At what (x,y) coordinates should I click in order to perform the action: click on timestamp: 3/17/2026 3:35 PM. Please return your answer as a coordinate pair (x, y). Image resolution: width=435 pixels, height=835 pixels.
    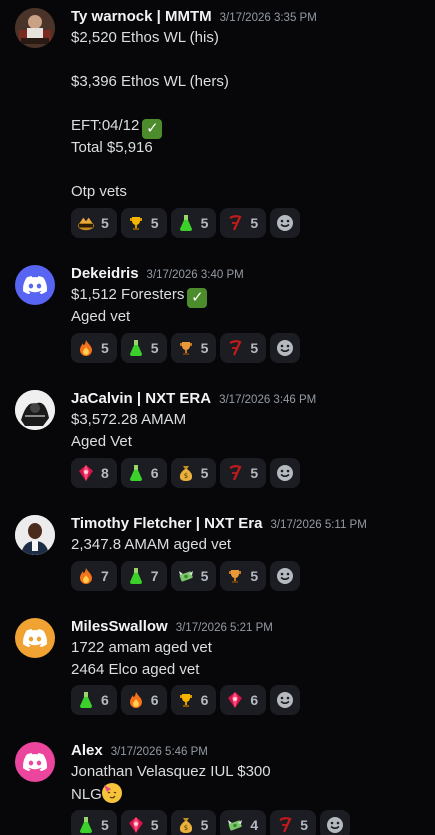
    Looking at the image, I should click on (268, 18).